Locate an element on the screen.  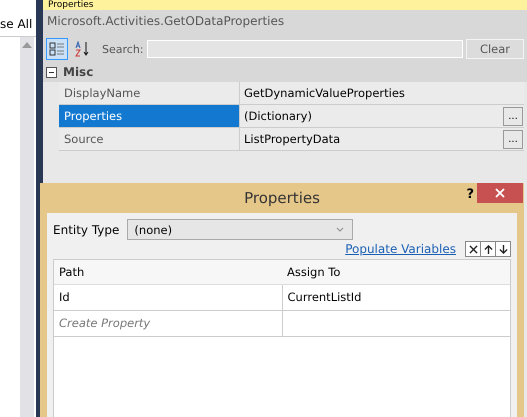
property-value: ListPropertyData is located at coordinates (292, 139).